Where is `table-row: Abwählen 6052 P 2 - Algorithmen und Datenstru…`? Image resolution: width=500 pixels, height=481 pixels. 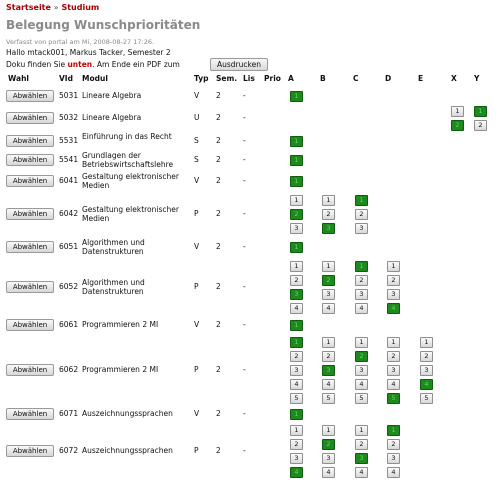
table-row: Abwählen 6052 P 2 - Algorithmen und Datenstru… is located at coordinates (250, 287).